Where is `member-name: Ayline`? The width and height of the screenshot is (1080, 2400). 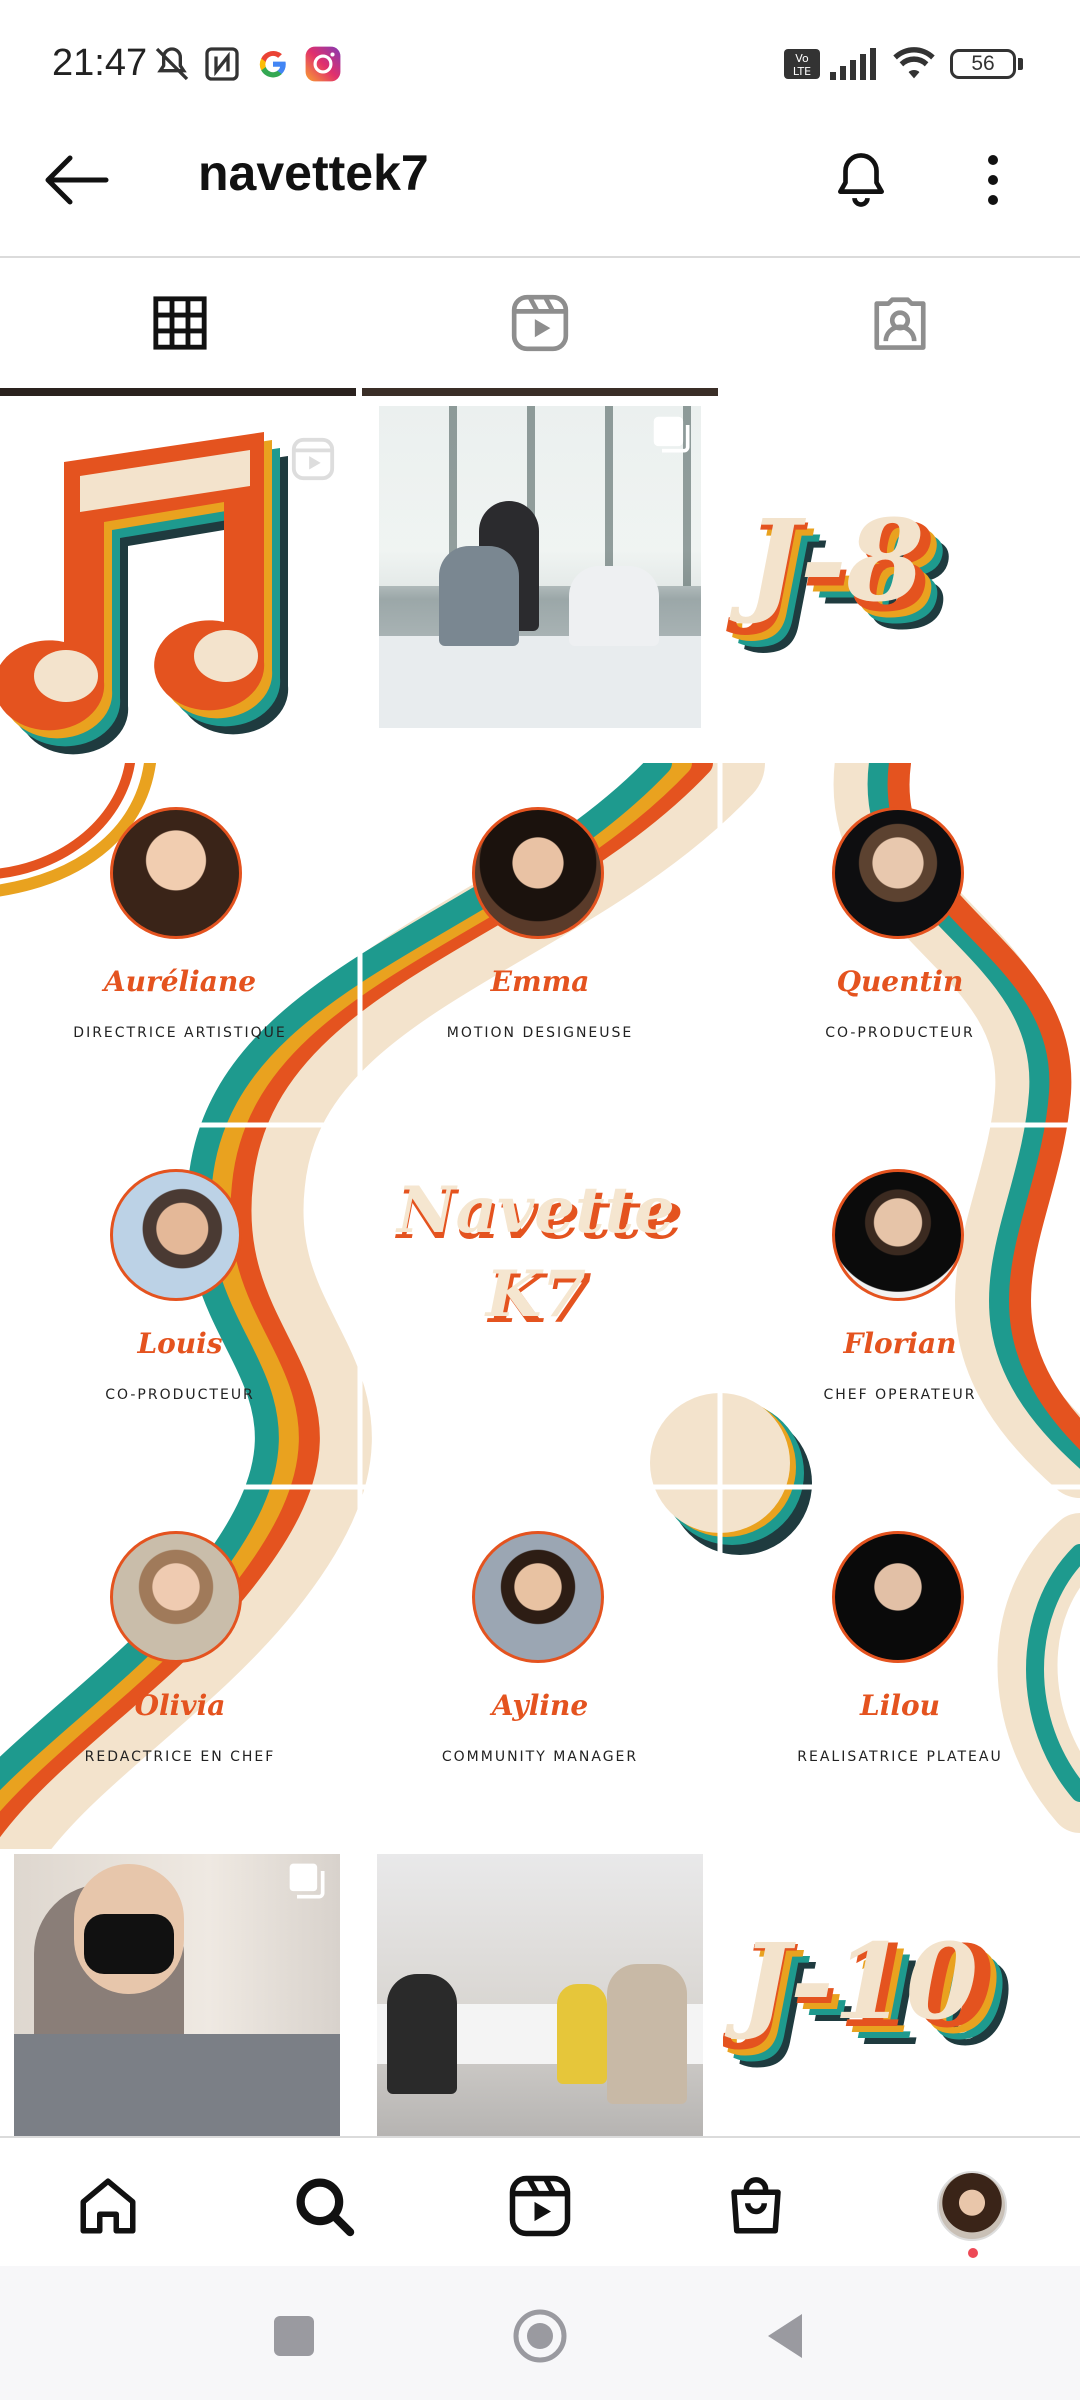
member-name: Ayline is located at coordinates (540, 1705).